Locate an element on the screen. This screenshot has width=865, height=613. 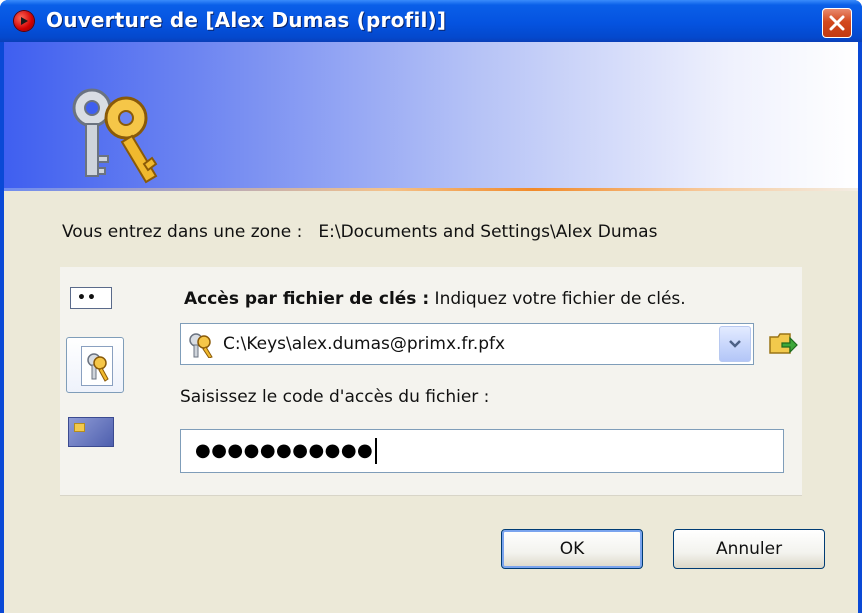
title-bar: Ouverture de [Alex Dumas (profil)] is located at coordinates (431, 21).